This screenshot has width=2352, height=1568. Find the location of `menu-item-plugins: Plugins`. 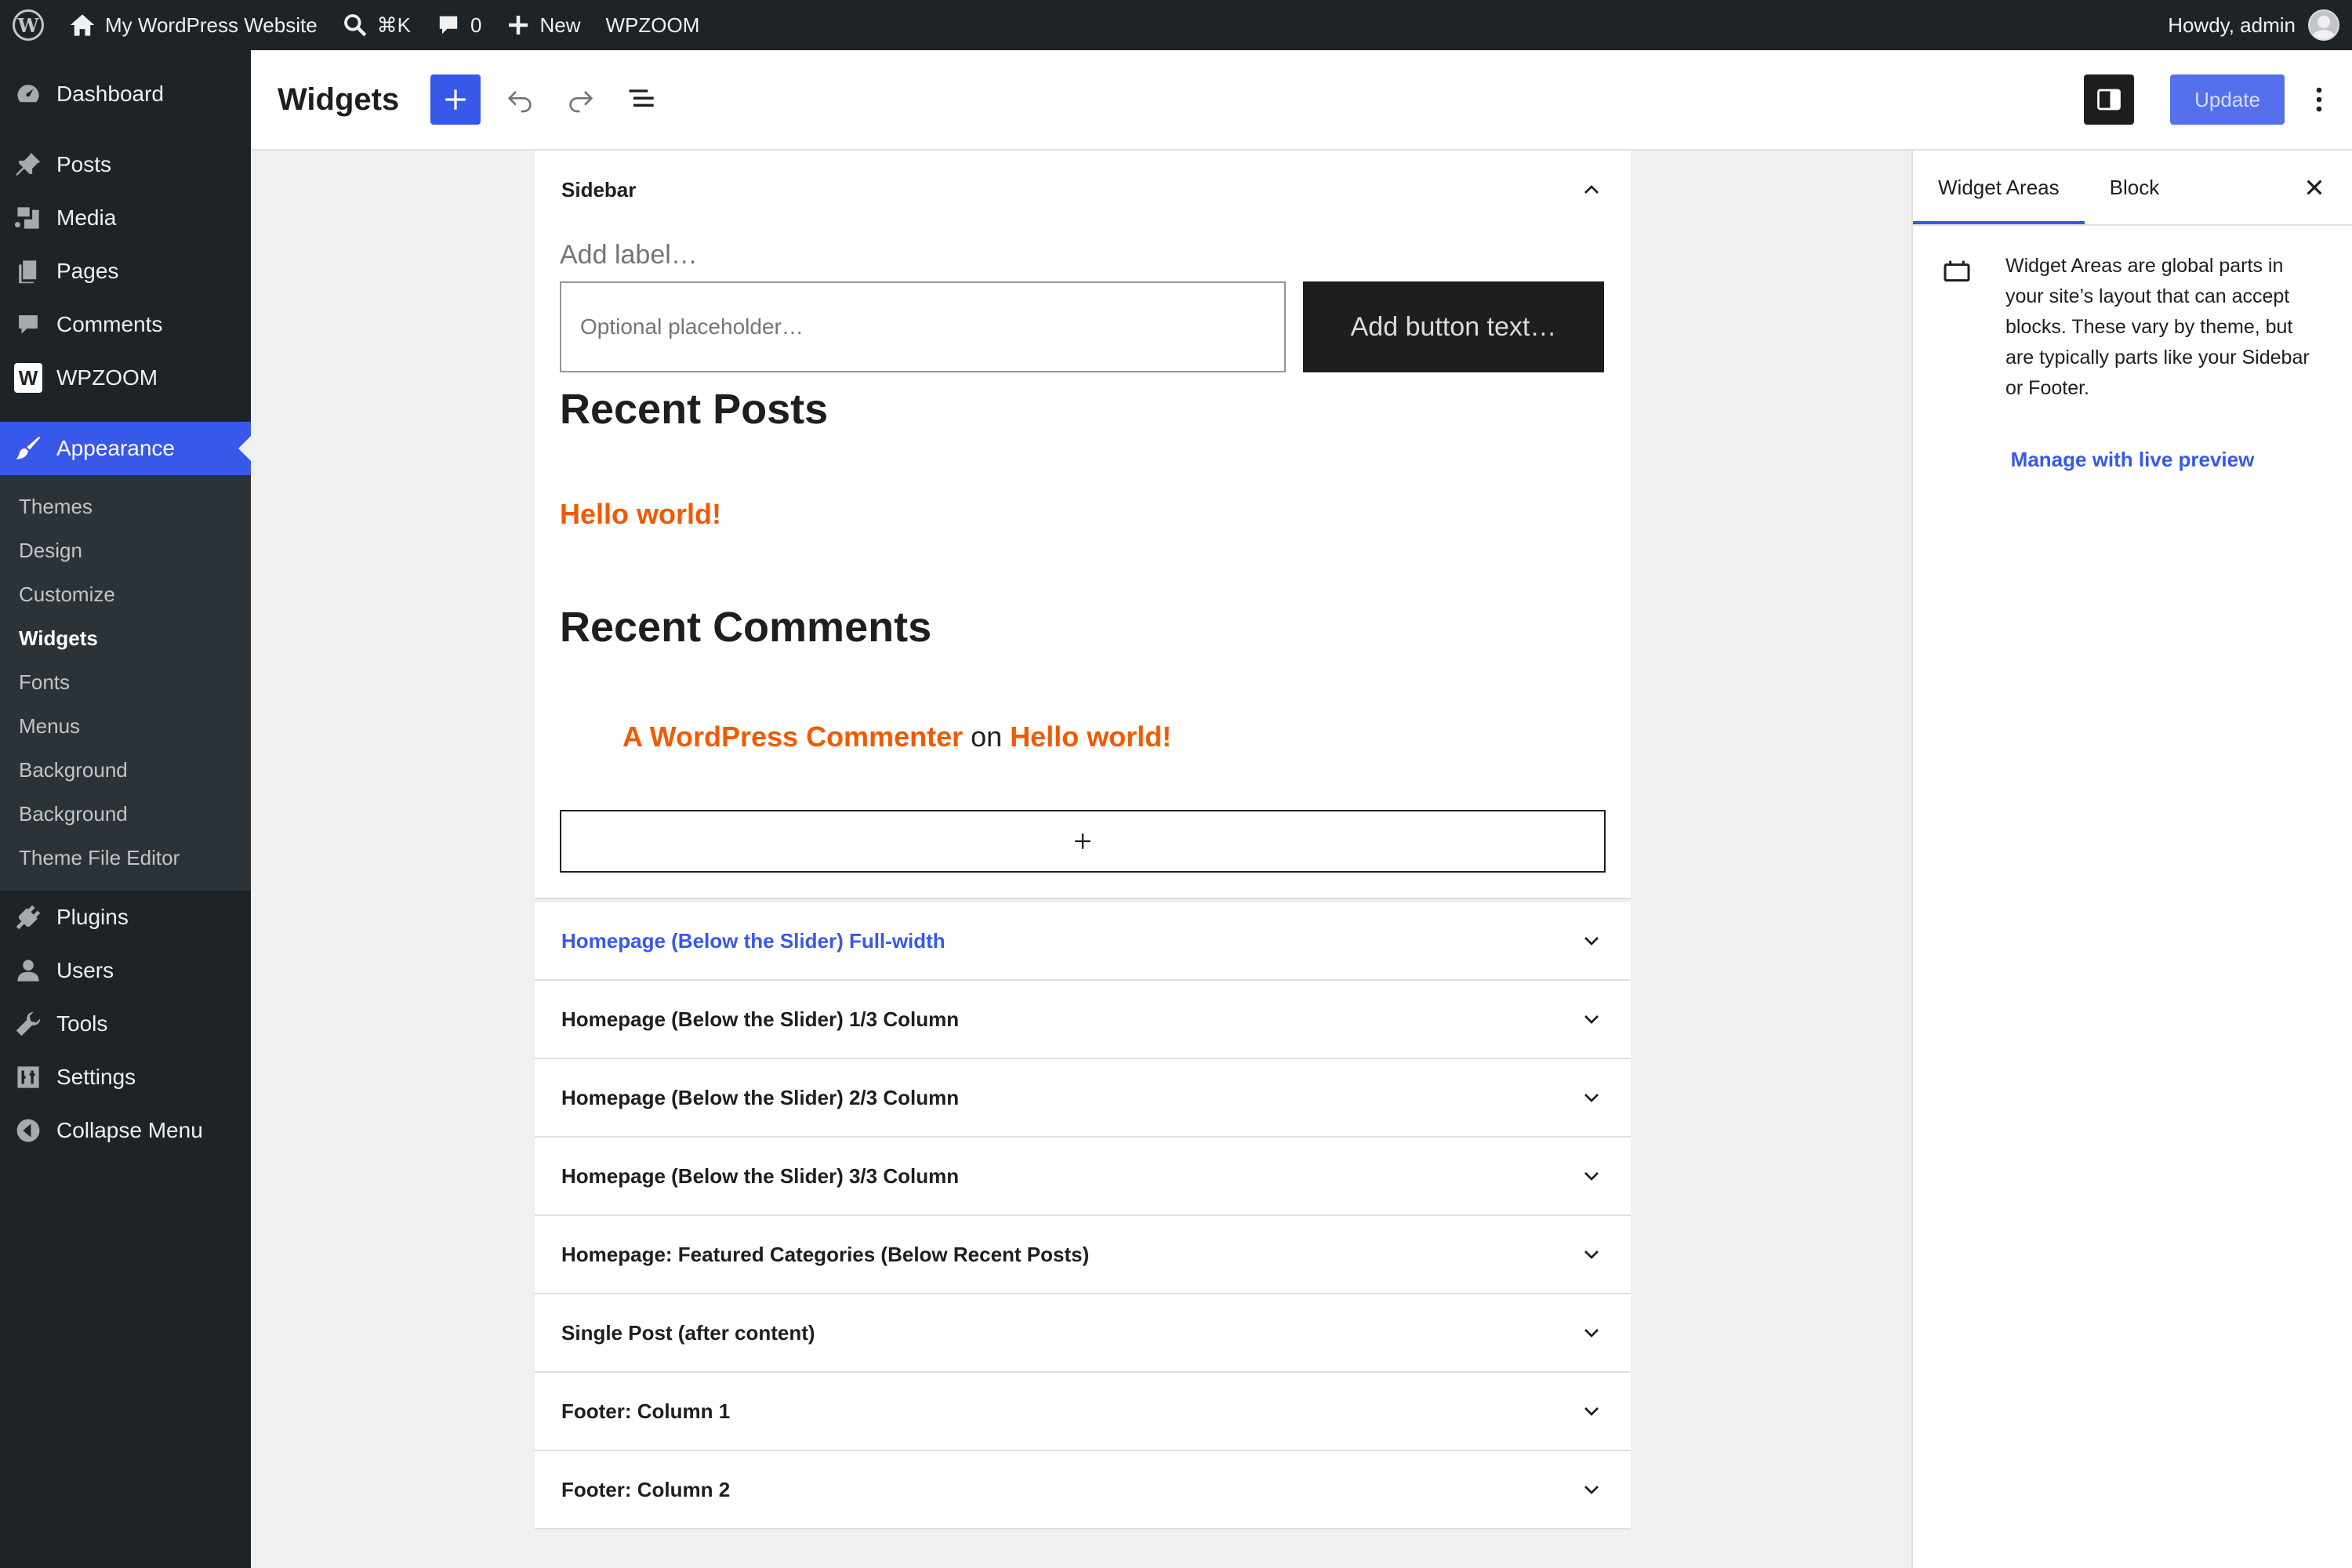

menu-item-plugins: Plugins is located at coordinates (125, 917).